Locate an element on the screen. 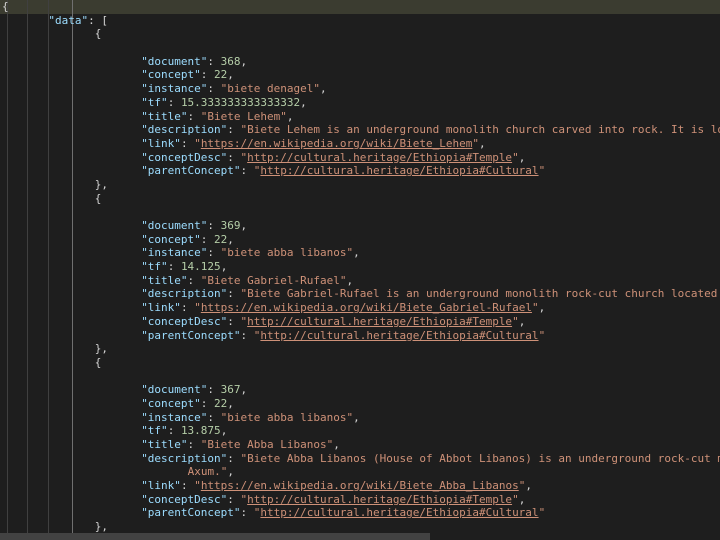  field-tf-1: "tf": 14.125, is located at coordinates (184, 267).